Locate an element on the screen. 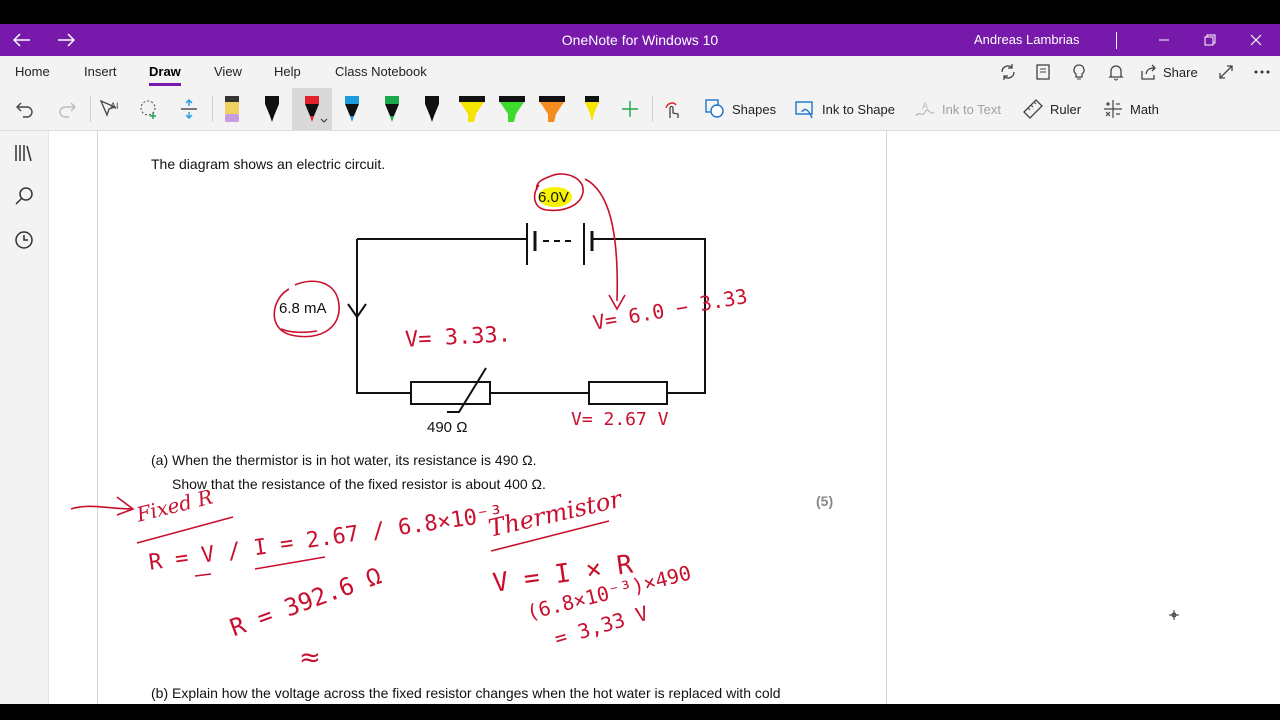  bottom-letterbox is located at coordinates (640, 712).